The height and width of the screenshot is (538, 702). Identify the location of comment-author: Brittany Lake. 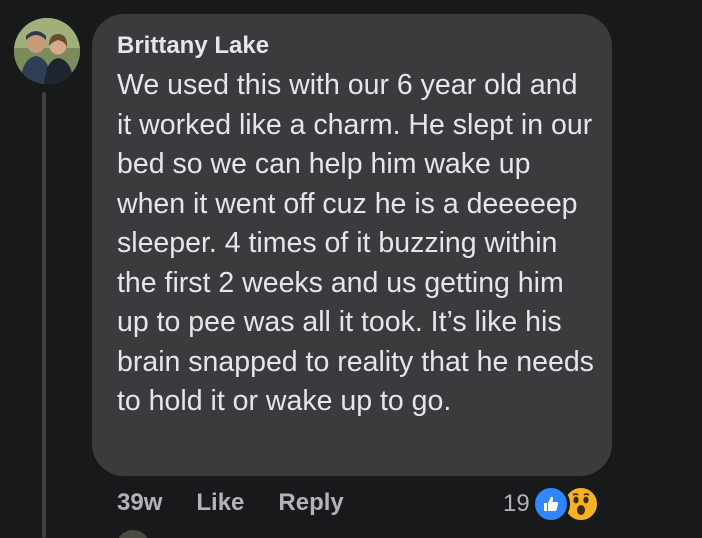
(353, 46).